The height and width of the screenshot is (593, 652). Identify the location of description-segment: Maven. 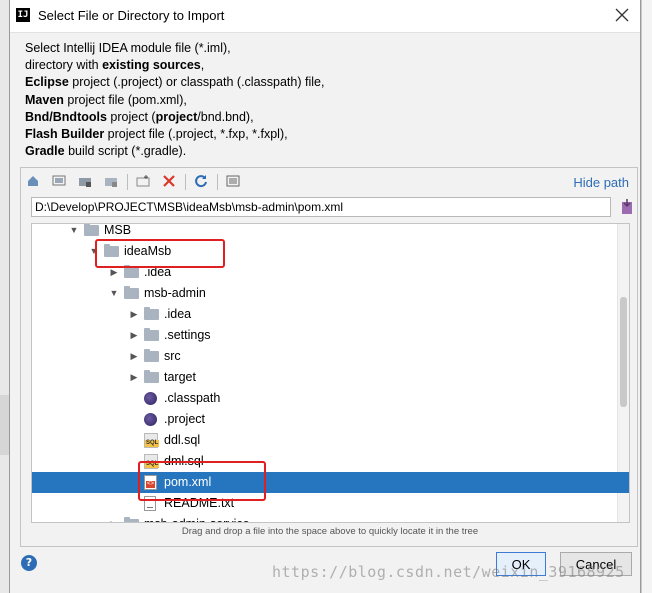
(44, 99).